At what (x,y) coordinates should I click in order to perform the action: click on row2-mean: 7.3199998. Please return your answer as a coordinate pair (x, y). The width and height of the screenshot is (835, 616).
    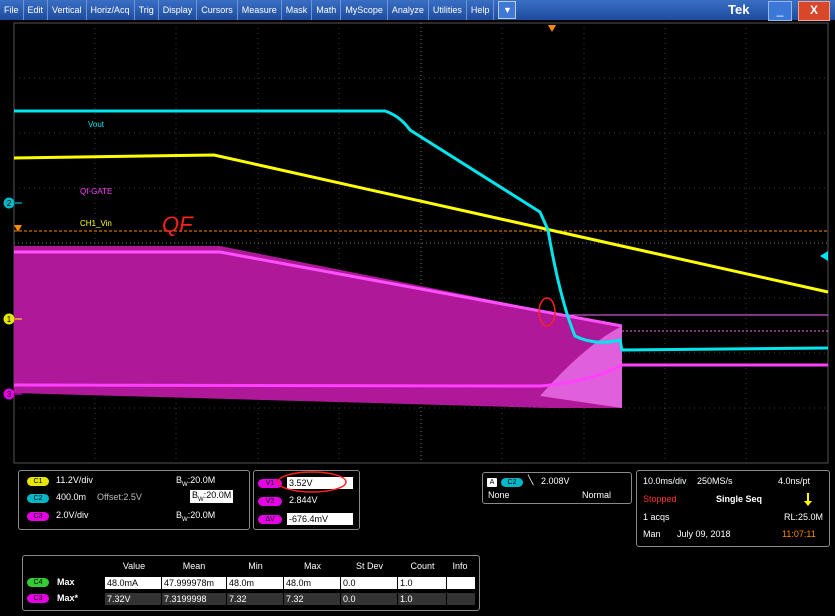
    Looking at the image, I should click on (194, 599).